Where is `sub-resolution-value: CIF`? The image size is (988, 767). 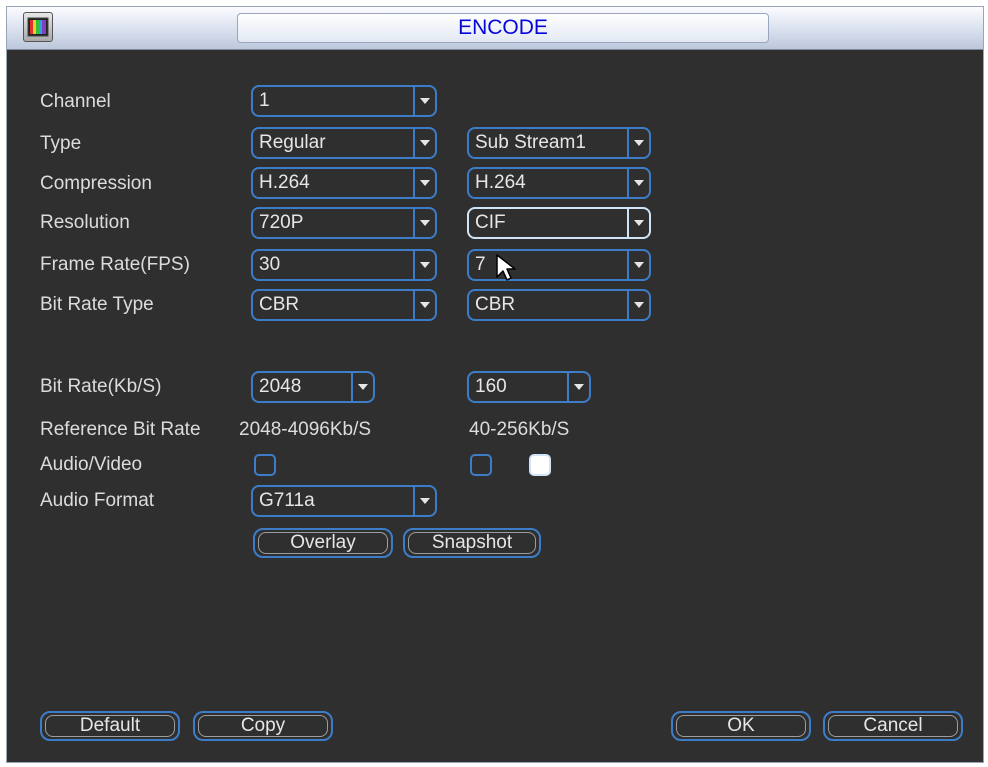
sub-resolution-value: CIF is located at coordinates (490, 222).